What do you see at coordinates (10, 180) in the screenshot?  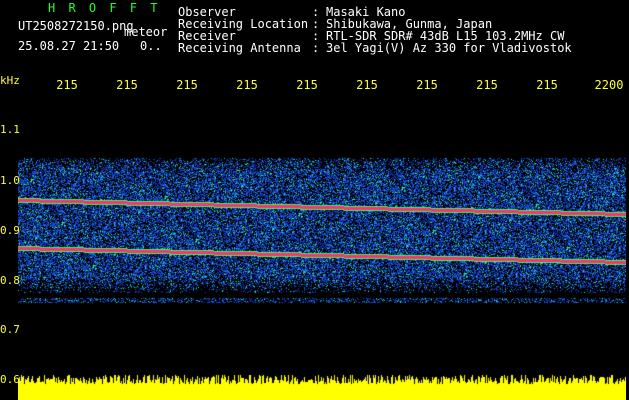 I see `freq-tick-label: 1.0` at bounding box center [10, 180].